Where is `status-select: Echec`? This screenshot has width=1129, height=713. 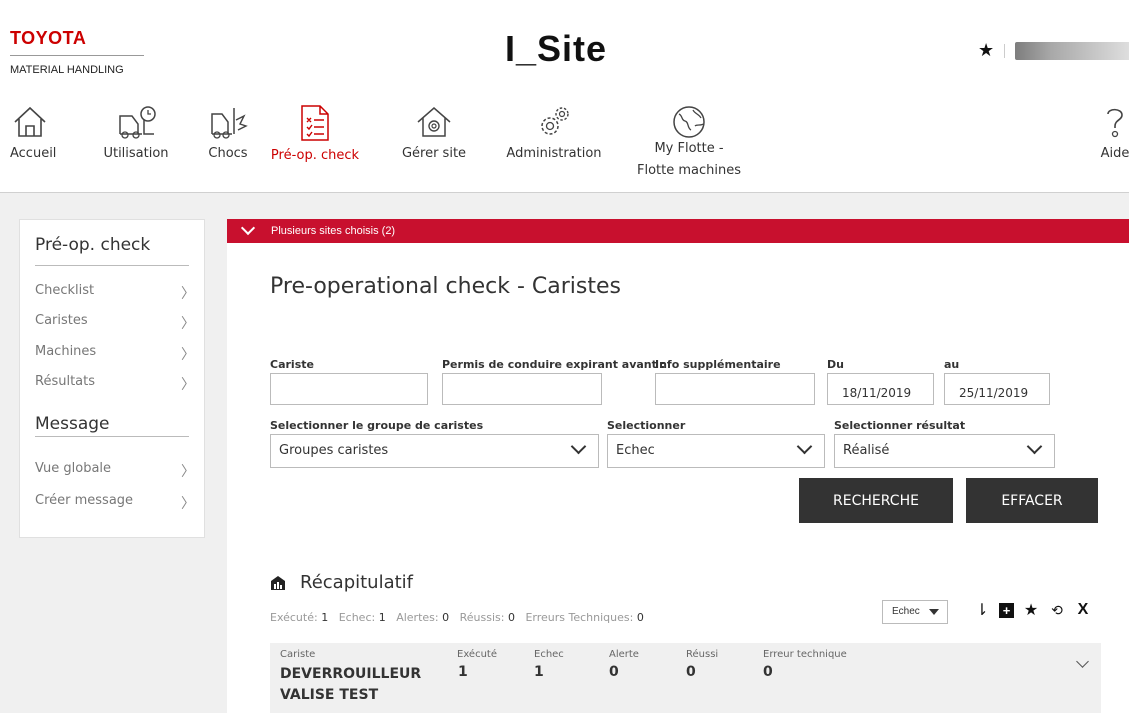
status-select: Echec is located at coordinates (716, 451).